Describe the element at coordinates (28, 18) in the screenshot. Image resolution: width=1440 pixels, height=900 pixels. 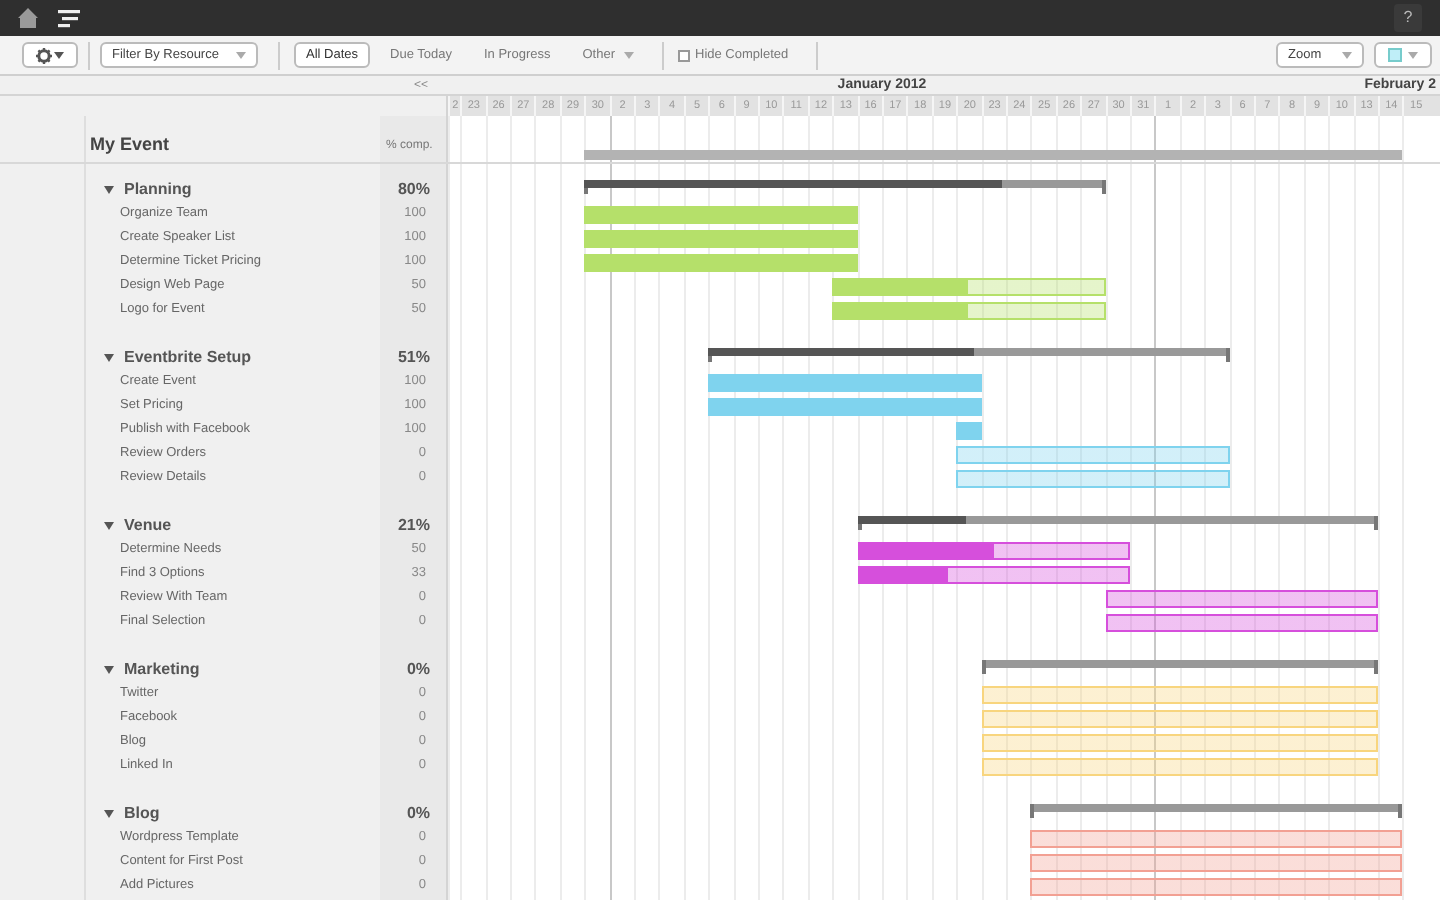
I see `home-icon` at that location.